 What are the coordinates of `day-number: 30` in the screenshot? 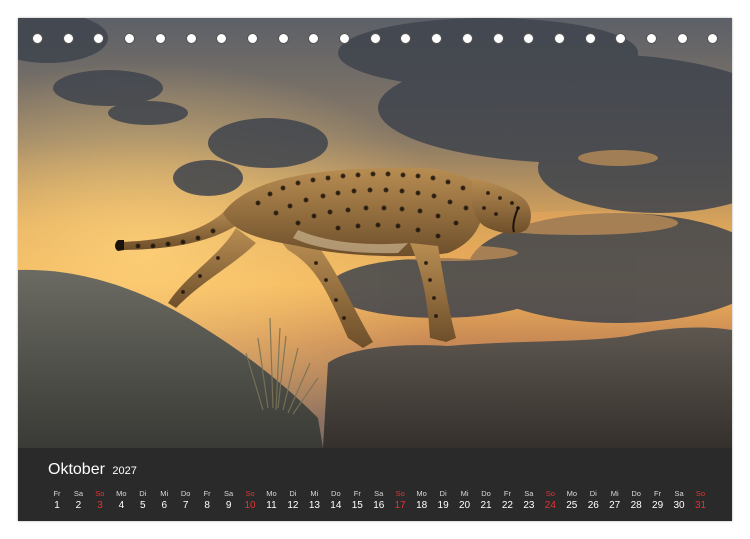 It's located at (679, 505).